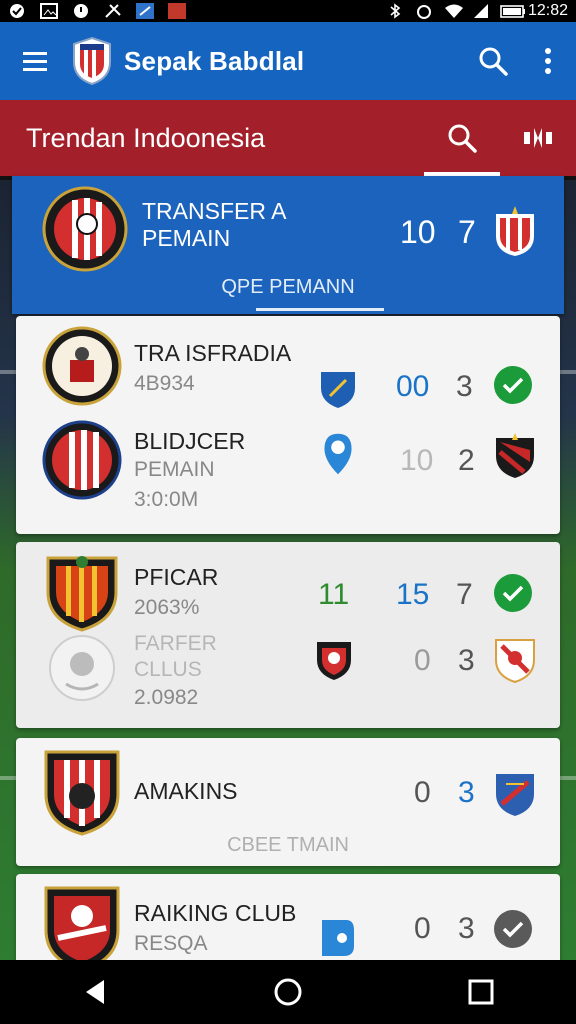 The width and height of the screenshot is (576, 1024). Describe the element at coordinates (288, 287) in the screenshot. I see `tab-label: QPE PEMANN` at that location.